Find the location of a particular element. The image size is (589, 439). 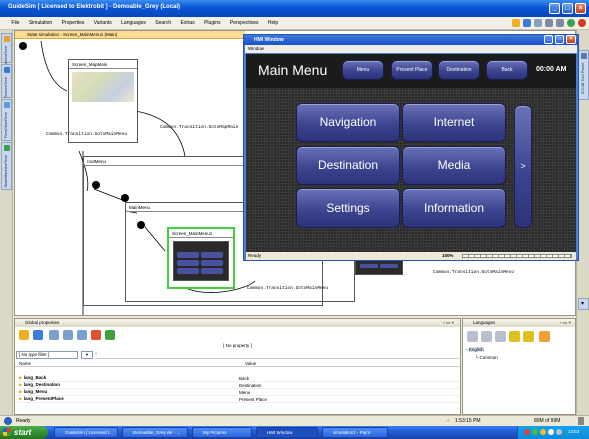

tab-tool-panel-label: ICC48 Tool Panel is located at coordinates (582, 79).